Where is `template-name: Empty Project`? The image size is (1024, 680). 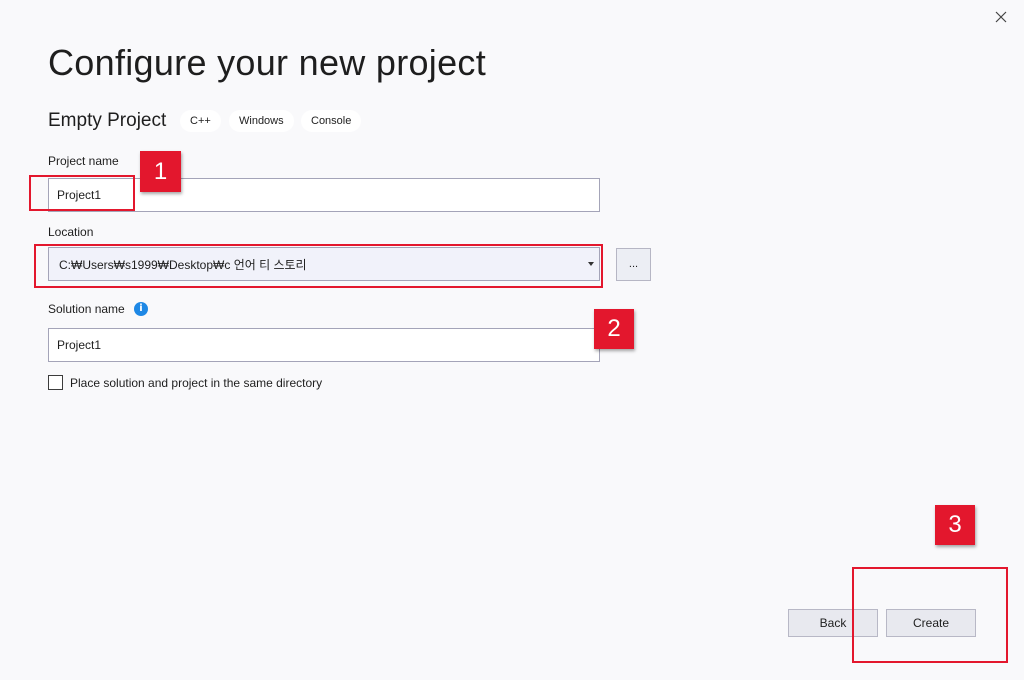
template-name: Empty Project is located at coordinates (107, 120).